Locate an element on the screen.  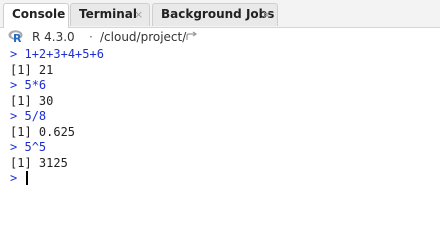
r-version-label: R 4.3.0 is located at coordinates (53, 37).